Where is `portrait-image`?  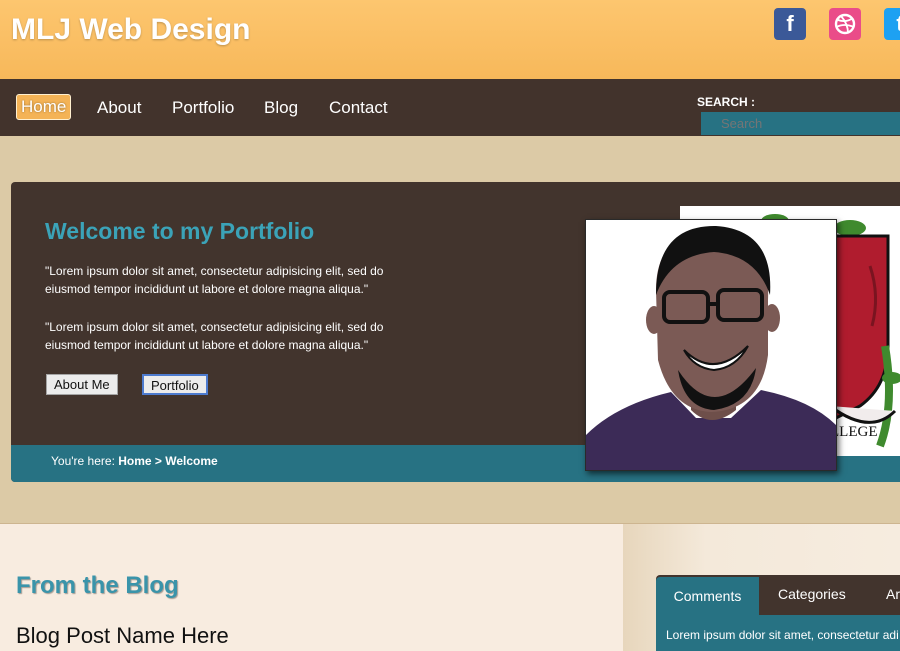
portrait-image is located at coordinates (711, 345).